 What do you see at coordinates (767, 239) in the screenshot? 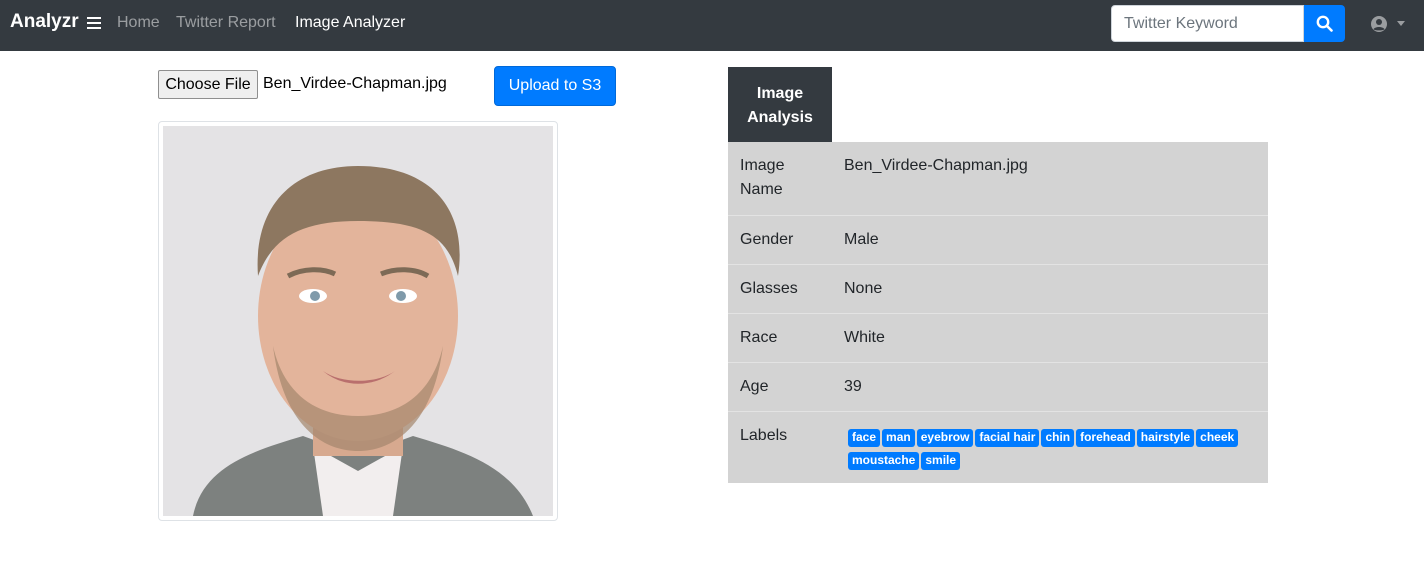
I see `row-label: Gender` at bounding box center [767, 239].